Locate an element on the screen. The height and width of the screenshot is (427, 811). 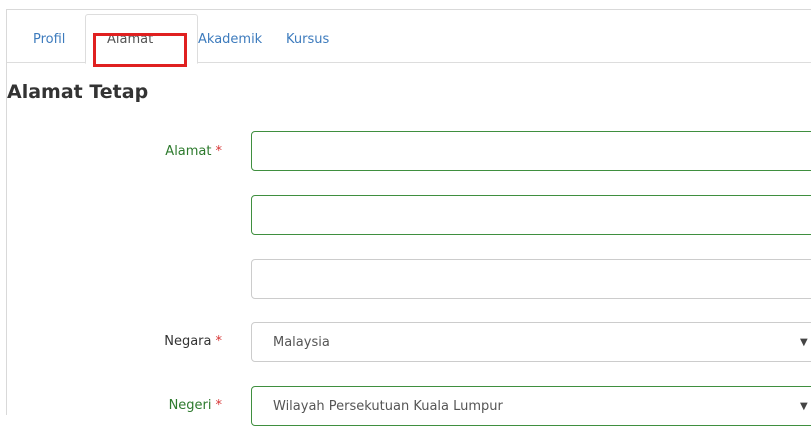
alamat-line-3-input is located at coordinates (531, 279).